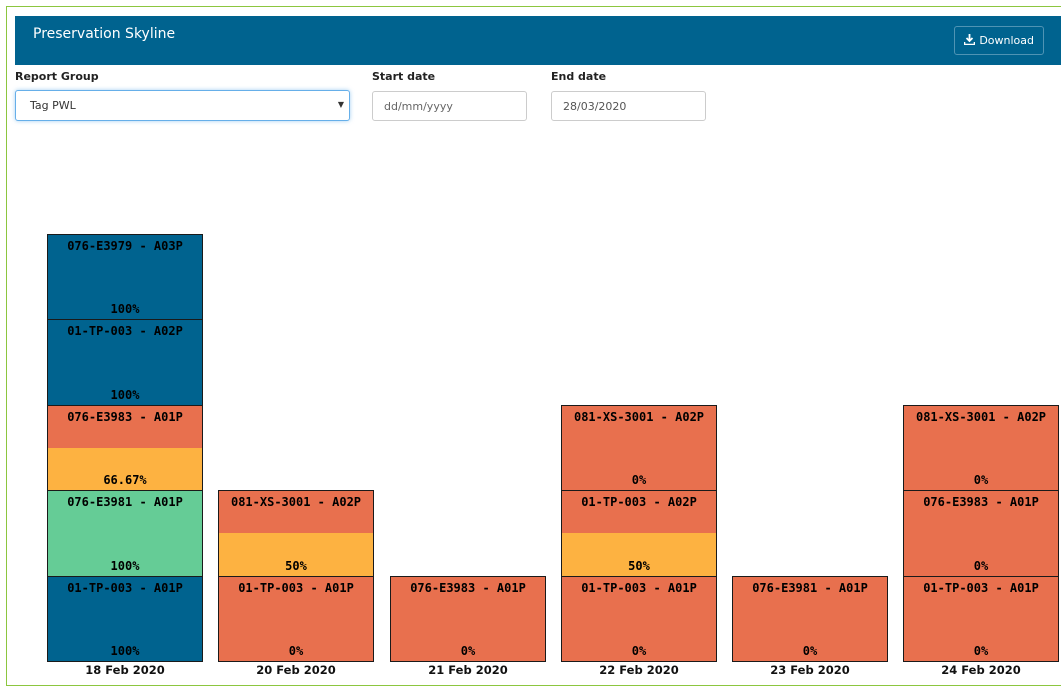  I want to click on skyline-block: 076-E3979 - A03P 100%, so click(125, 276).